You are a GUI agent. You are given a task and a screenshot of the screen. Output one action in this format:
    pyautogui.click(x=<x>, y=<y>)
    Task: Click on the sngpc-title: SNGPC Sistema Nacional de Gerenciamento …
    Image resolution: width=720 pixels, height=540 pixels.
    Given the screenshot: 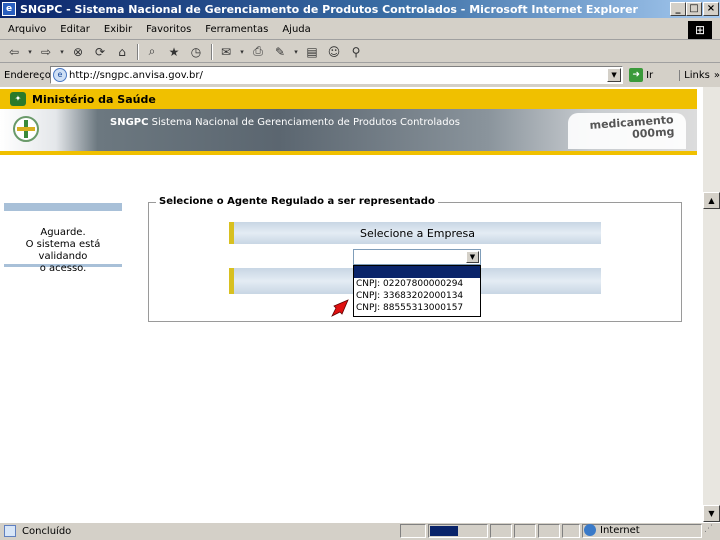 What is the action you would take?
    pyautogui.click(x=285, y=122)
    